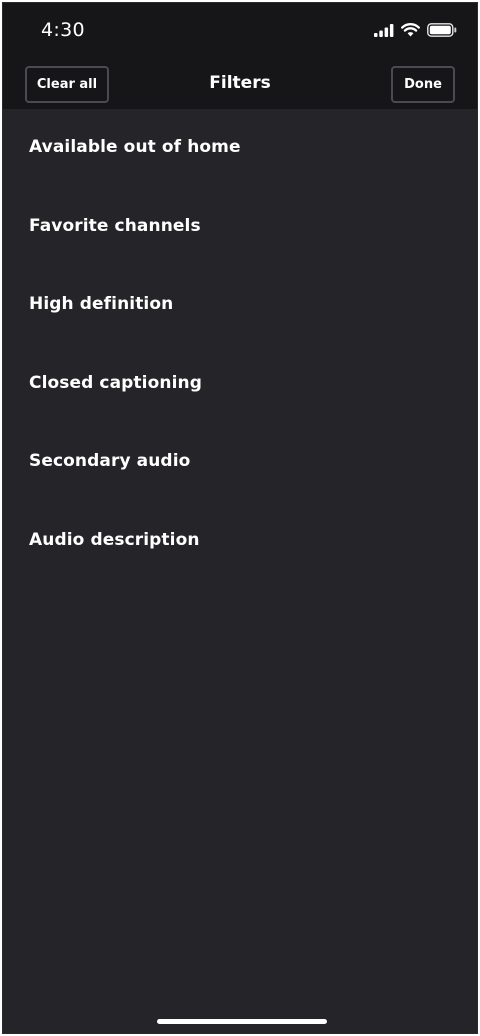  Describe the element at coordinates (242, 1021) in the screenshot. I see `home-indicator` at that location.